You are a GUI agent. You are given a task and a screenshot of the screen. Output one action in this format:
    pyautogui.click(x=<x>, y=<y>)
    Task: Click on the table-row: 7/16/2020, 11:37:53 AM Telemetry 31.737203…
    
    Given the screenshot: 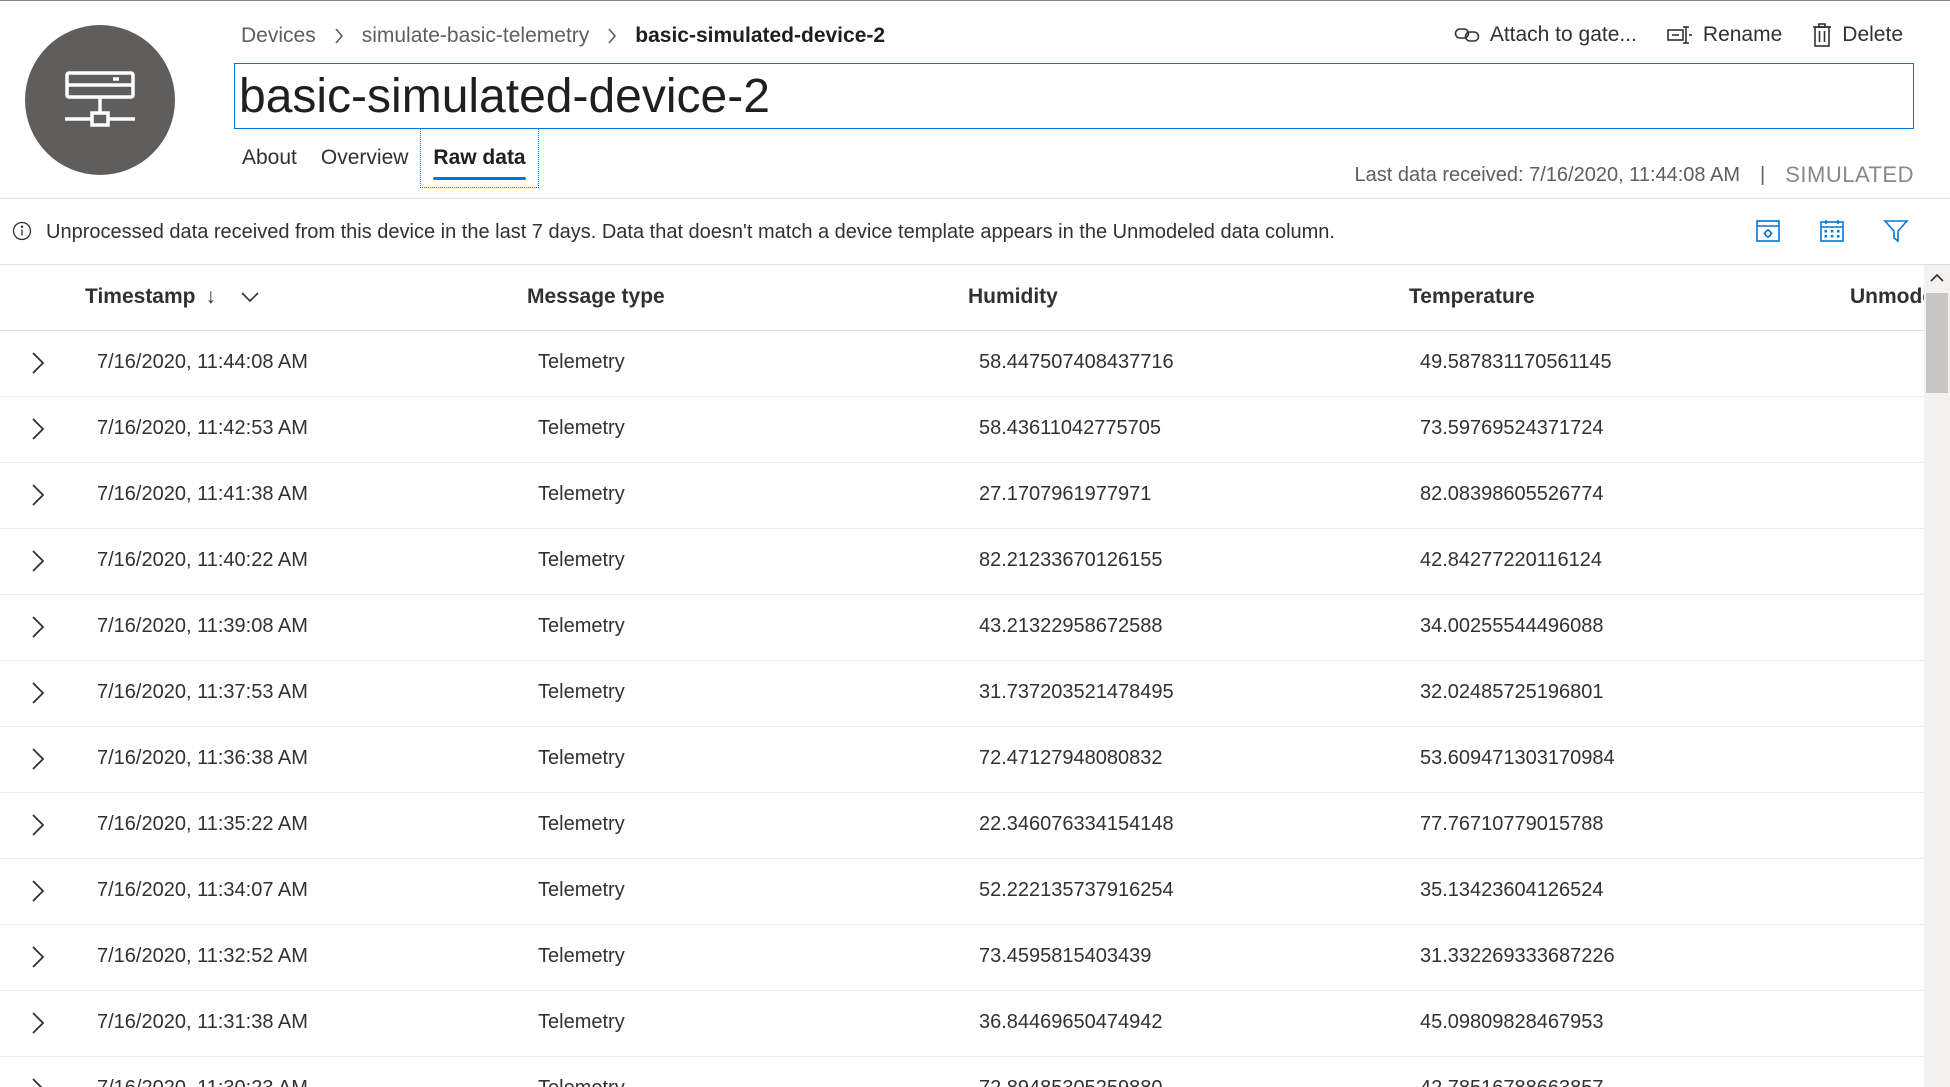 What is the action you would take?
    pyautogui.click(x=962, y=694)
    